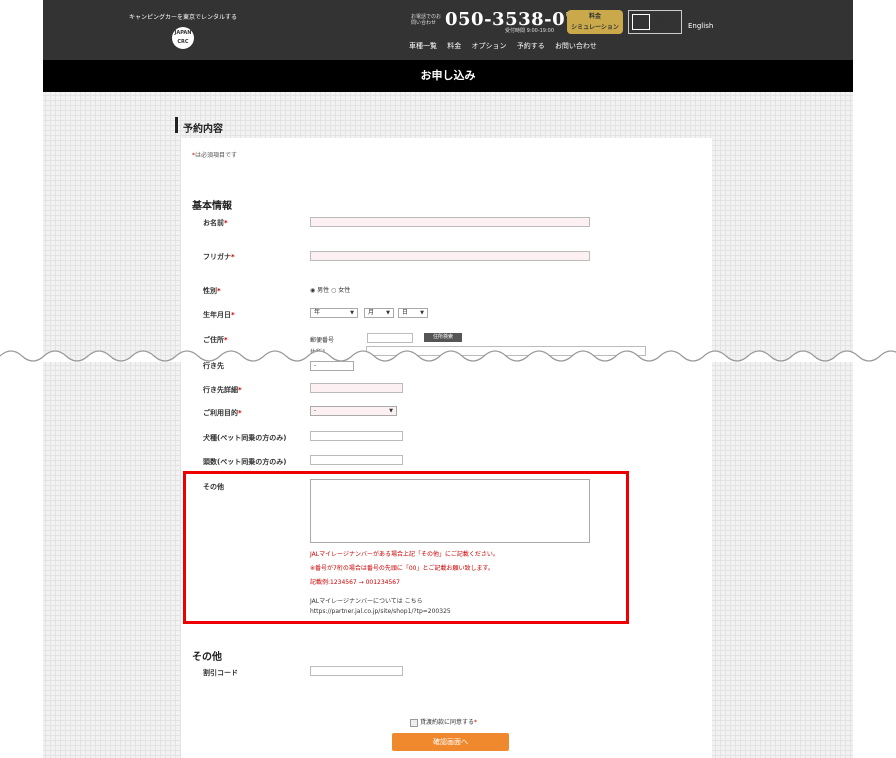 The height and width of the screenshot is (758, 896). What do you see at coordinates (203, 129) in the screenshot?
I see `section-title: 予約内容` at bounding box center [203, 129].